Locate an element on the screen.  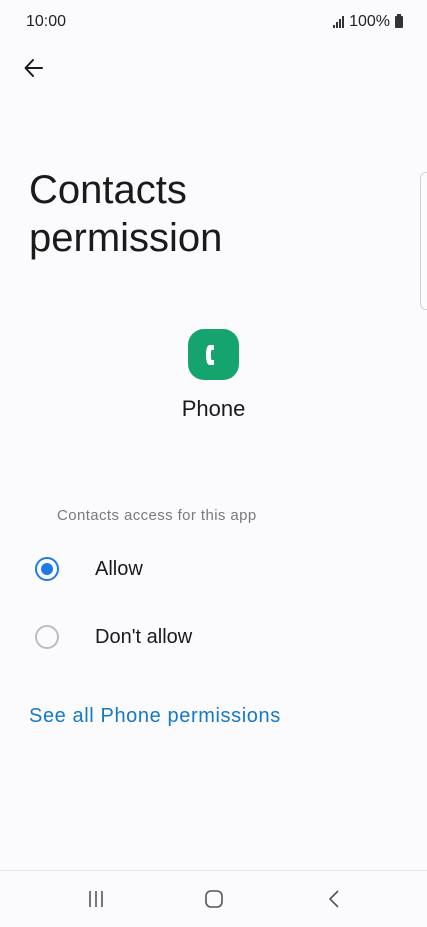
status-time: 10:00 is located at coordinates (46, 21).